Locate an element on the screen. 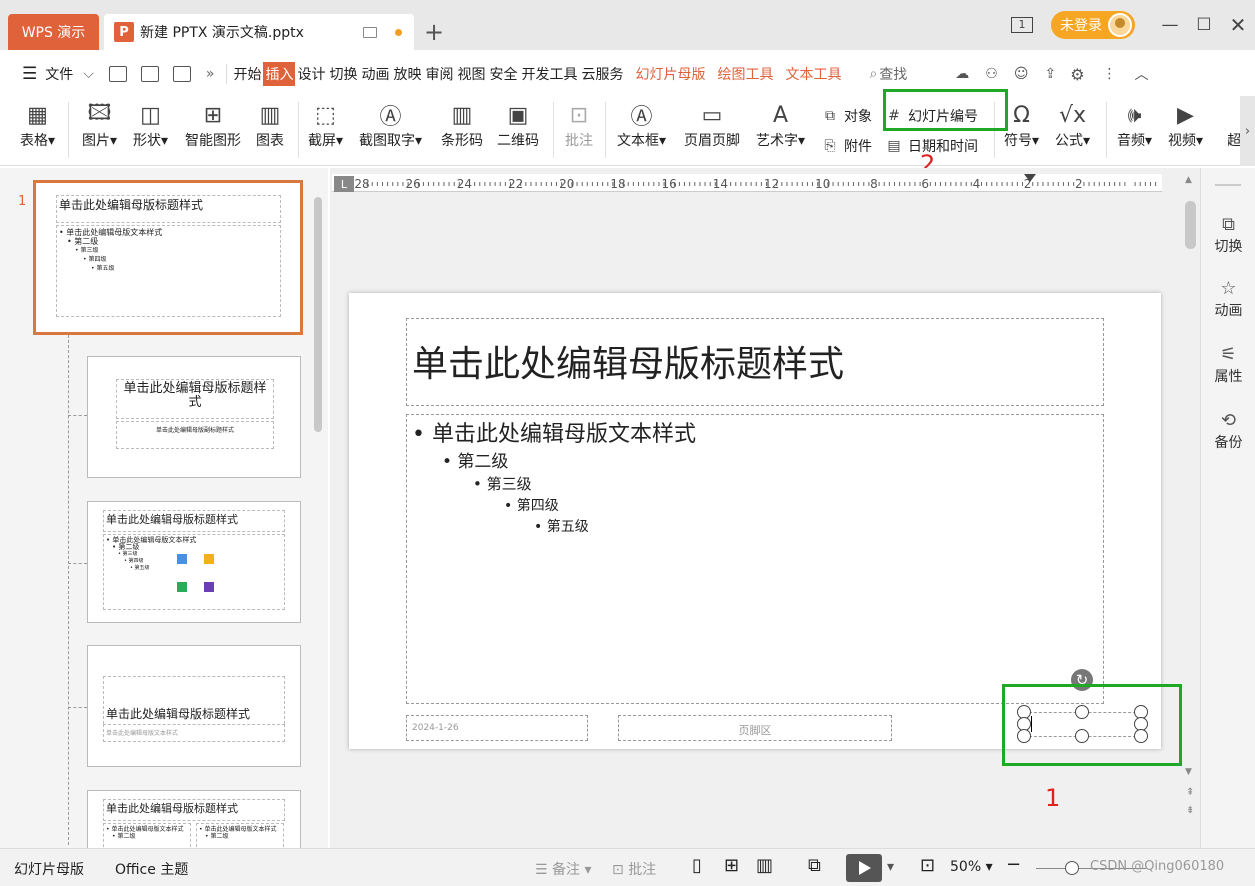  more-chevron-icon: » is located at coordinates (210, 74).